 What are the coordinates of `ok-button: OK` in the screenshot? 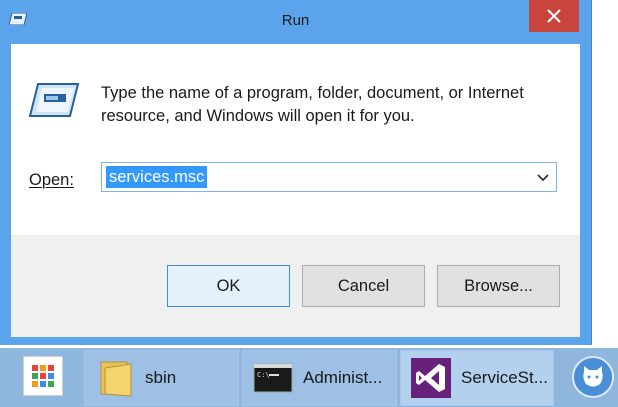 It's located at (228, 286).